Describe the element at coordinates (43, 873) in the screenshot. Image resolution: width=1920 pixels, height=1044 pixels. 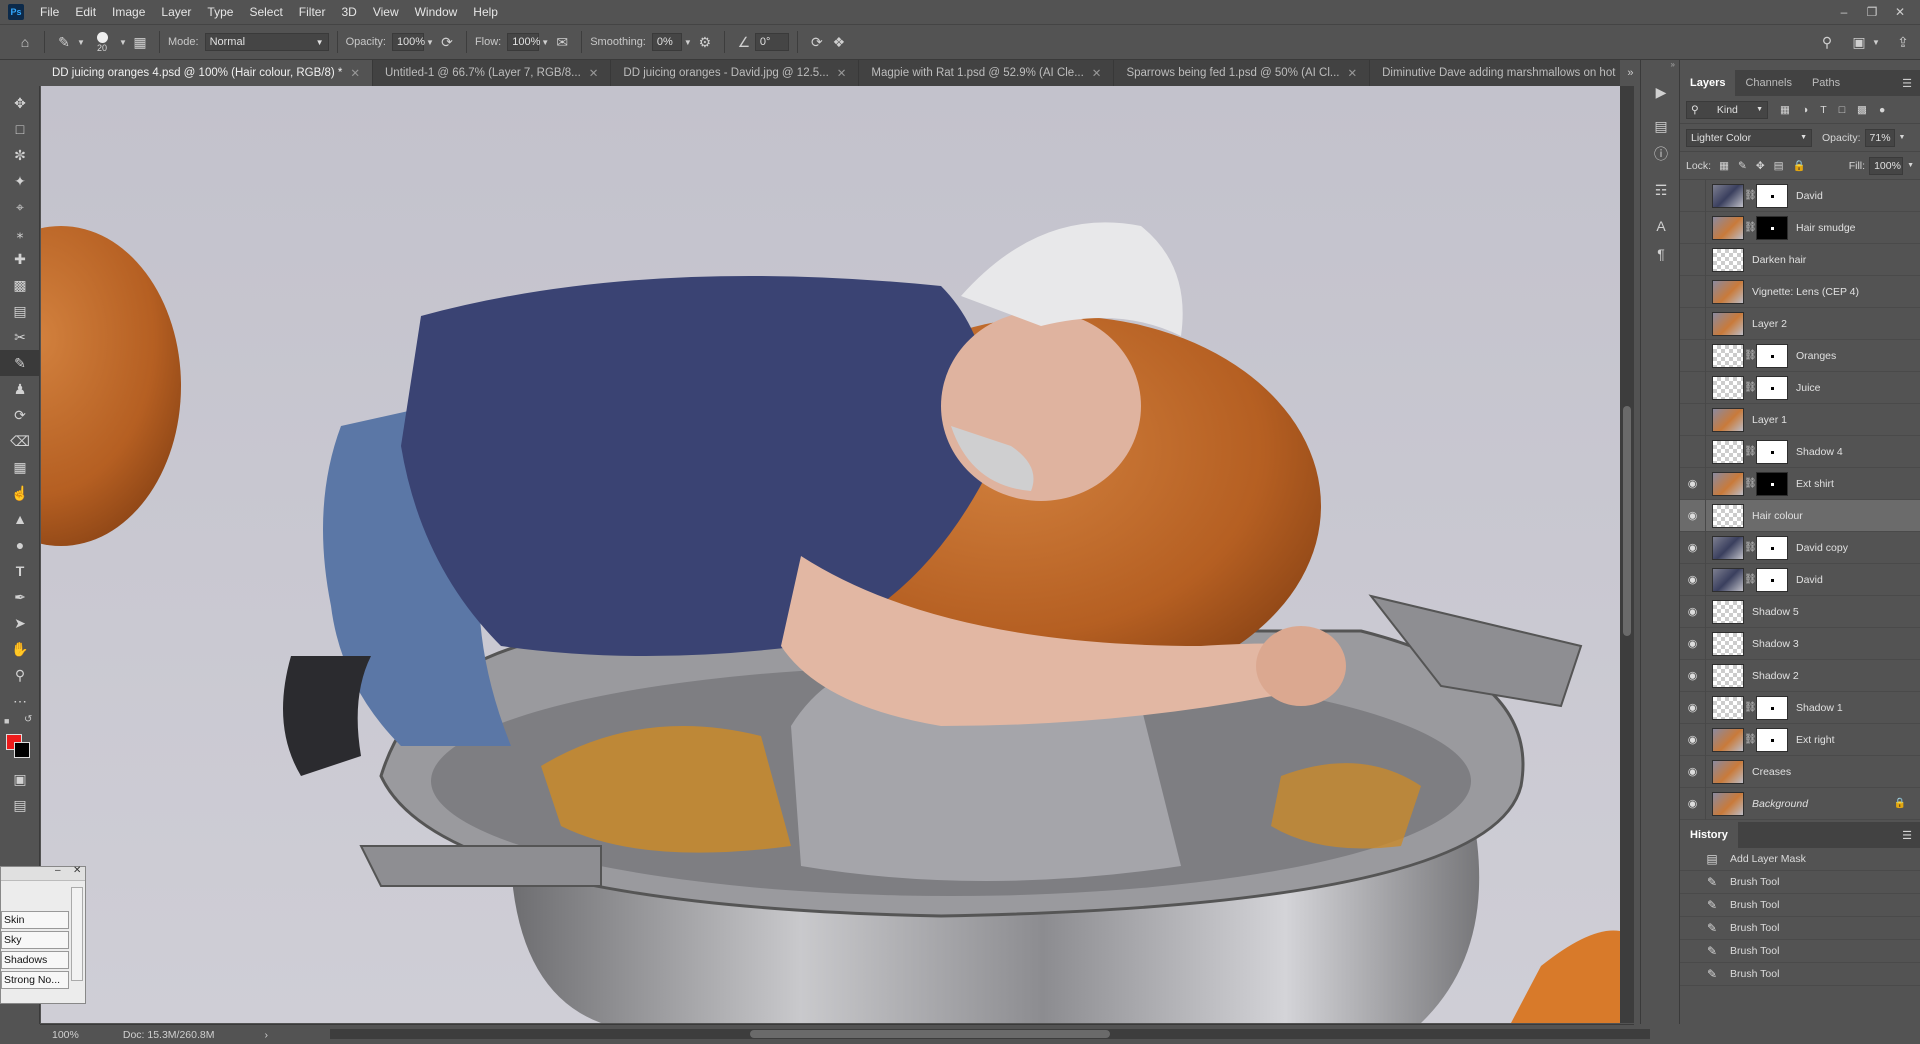
I see `floating-panel-titlebar: – ✕` at that location.